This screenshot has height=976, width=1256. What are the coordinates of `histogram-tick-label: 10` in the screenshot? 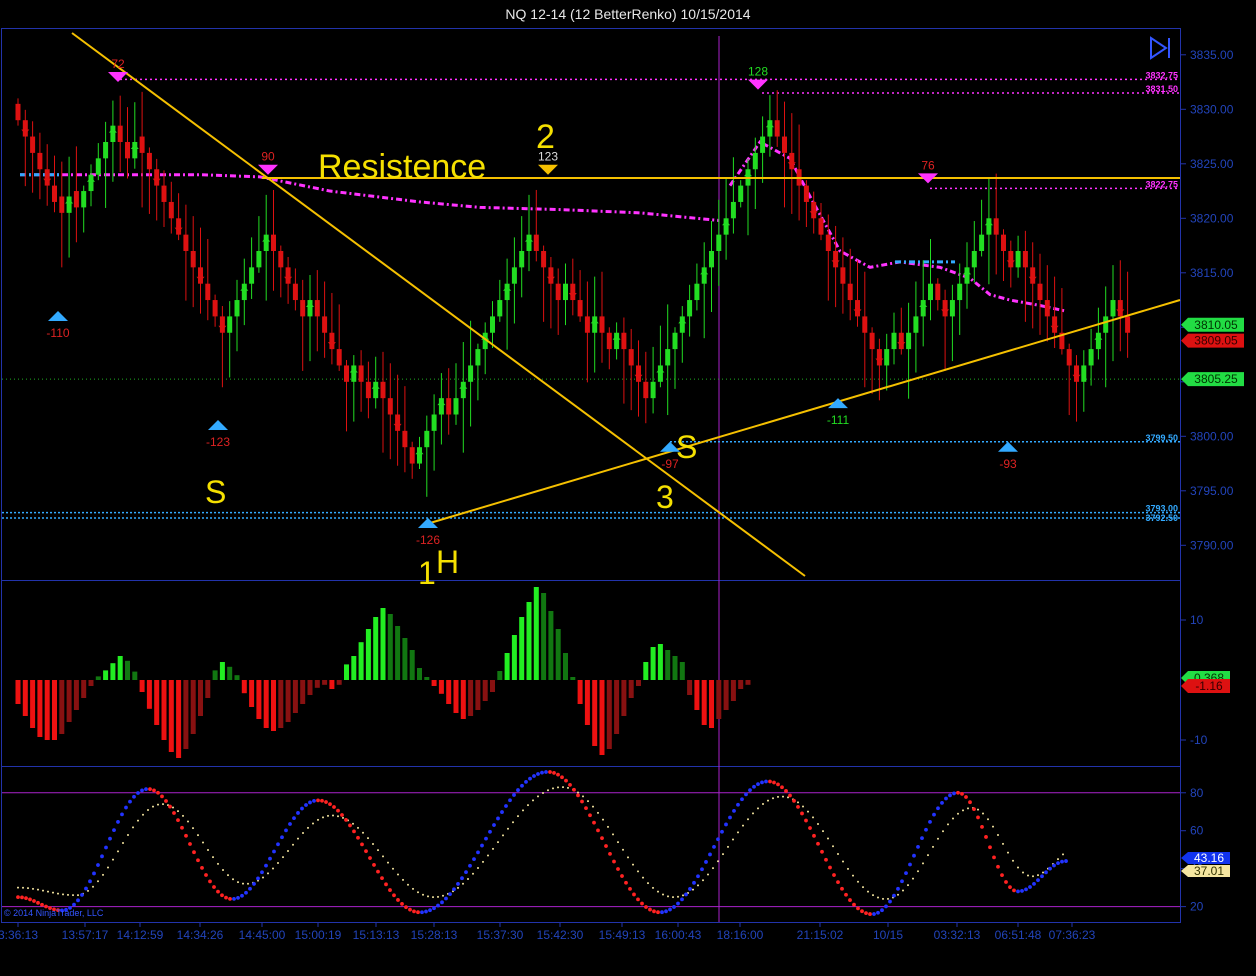 It's located at (1197, 620).